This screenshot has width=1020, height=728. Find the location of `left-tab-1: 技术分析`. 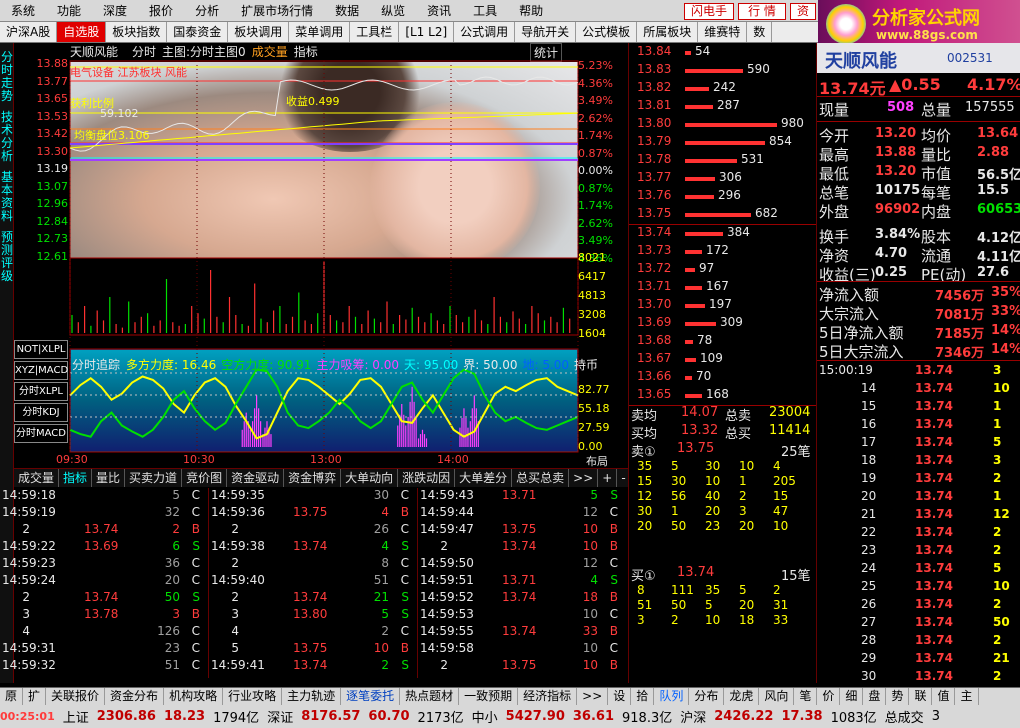

left-tab-1: 技术分析 is located at coordinates (7, 137).